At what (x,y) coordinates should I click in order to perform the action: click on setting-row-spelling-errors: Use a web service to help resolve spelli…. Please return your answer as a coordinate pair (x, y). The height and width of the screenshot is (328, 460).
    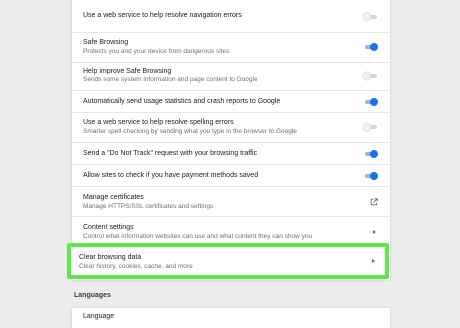
    Looking at the image, I should click on (231, 127).